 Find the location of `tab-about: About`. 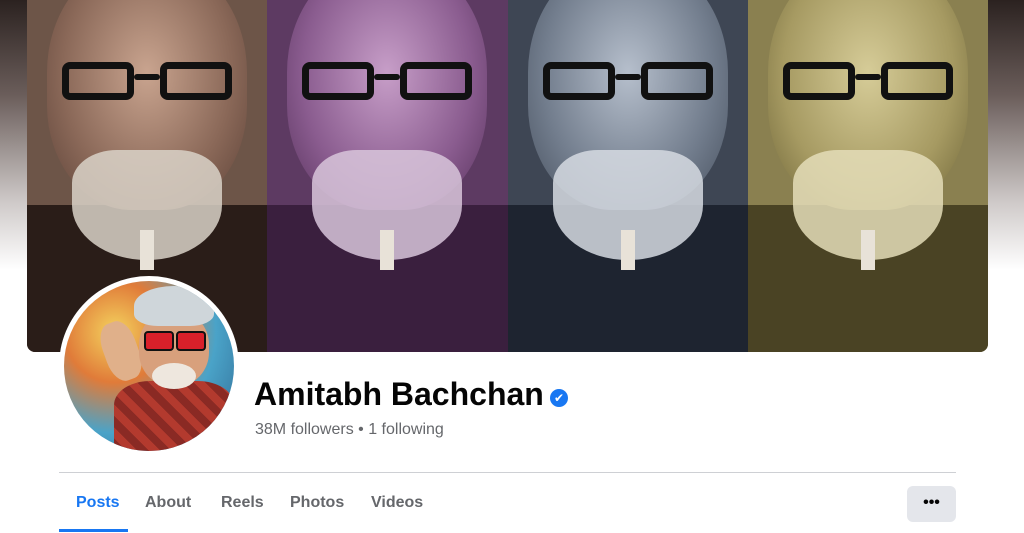

tab-about: About is located at coordinates (168, 503).